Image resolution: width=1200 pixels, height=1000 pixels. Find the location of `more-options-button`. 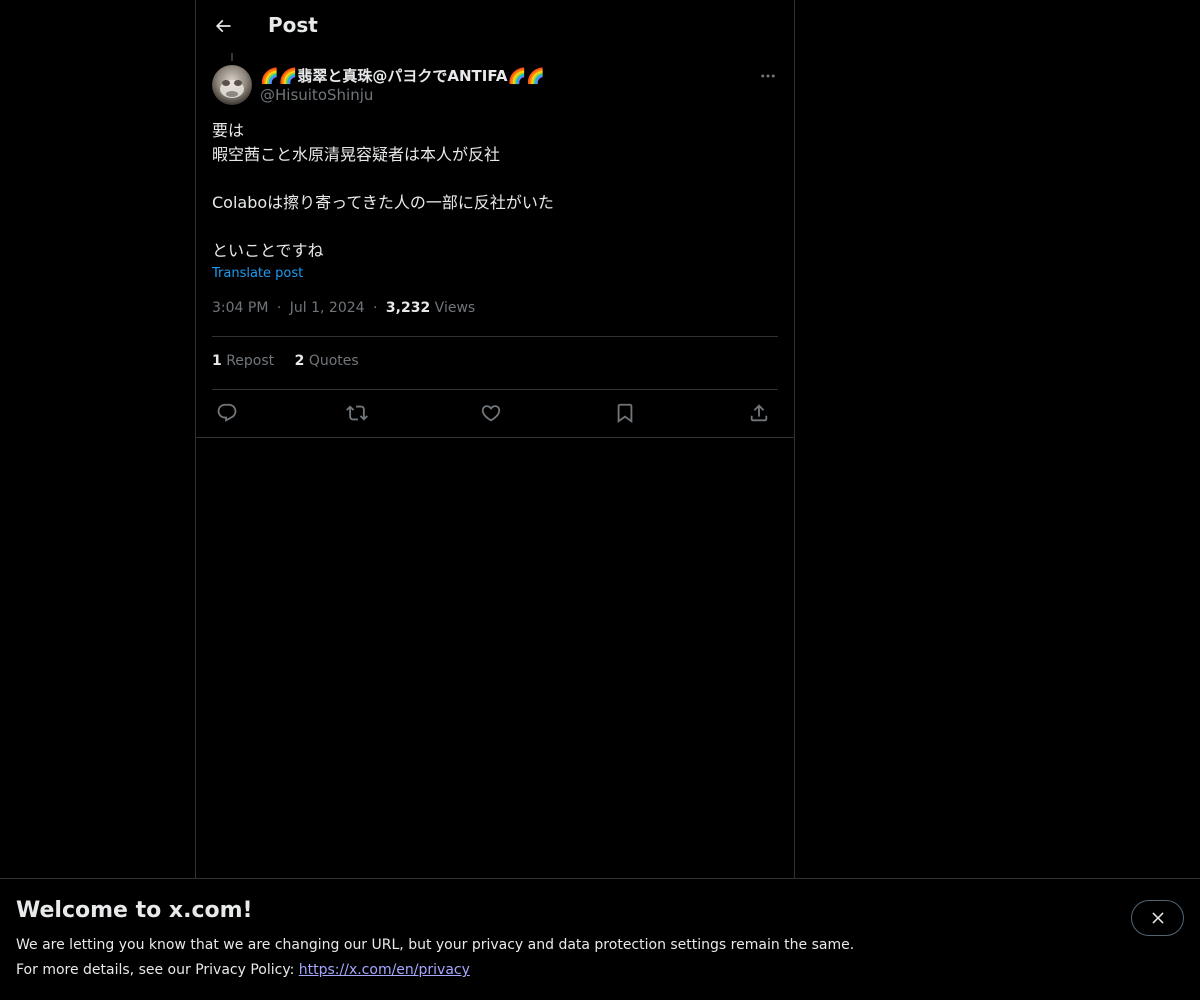

more-options-button is located at coordinates (768, 76).